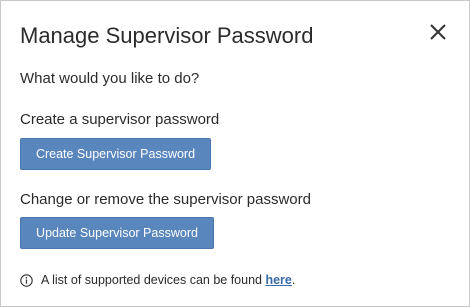 The width and height of the screenshot is (470, 307). What do you see at coordinates (110, 78) in the screenshot?
I see `dialog-question: What would you like to do?` at bounding box center [110, 78].